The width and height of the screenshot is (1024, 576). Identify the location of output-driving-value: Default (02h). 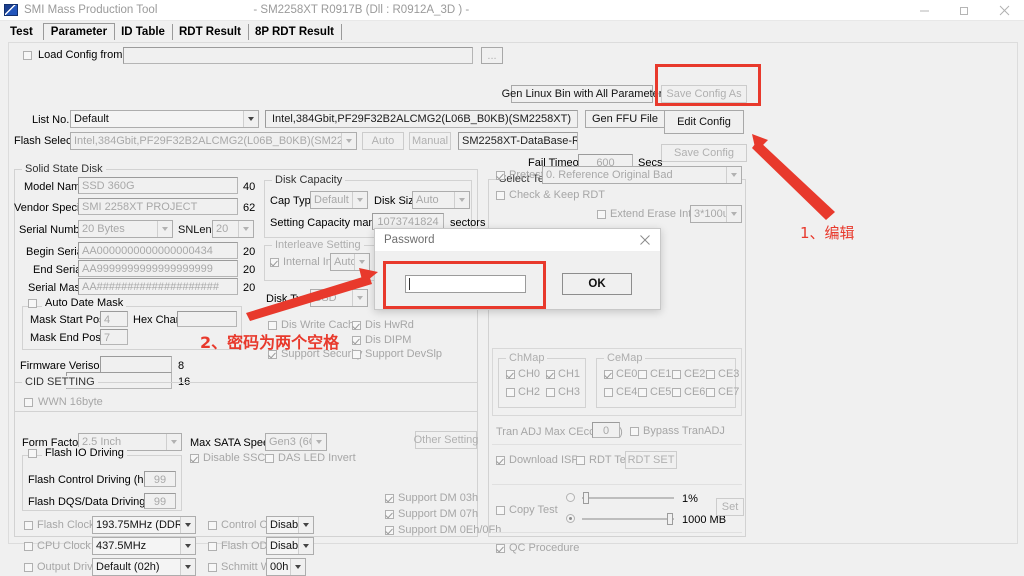
(128, 567).